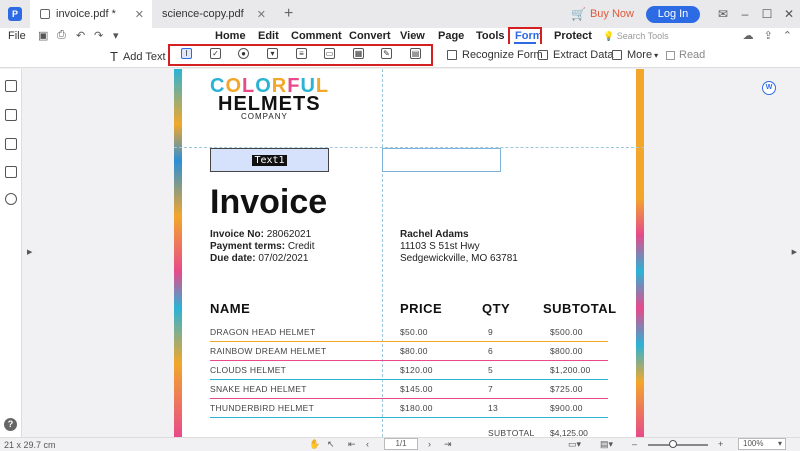 The image size is (800, 451). Describe the element at coordinates (794, 252) in the screenshot. I see `expand-right-panel-icon: ▶` at that location.